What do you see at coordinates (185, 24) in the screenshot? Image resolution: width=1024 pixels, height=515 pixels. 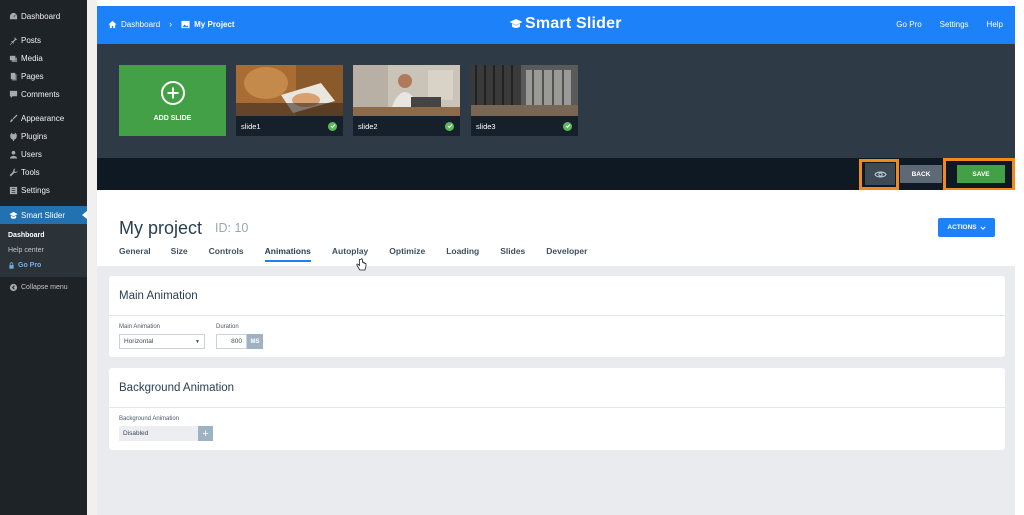 I see `image-icon` at bounding box center [185, 24].